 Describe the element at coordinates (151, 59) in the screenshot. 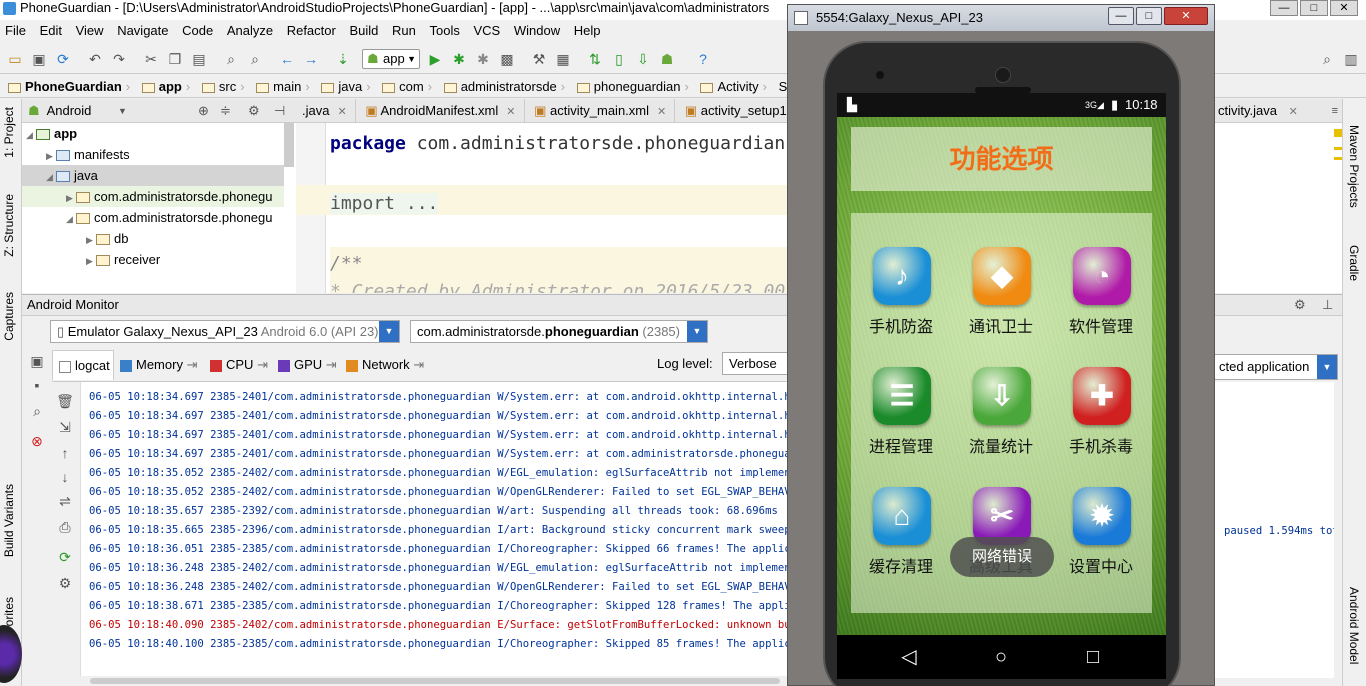

I see `cut-icon: ✂` at that location.